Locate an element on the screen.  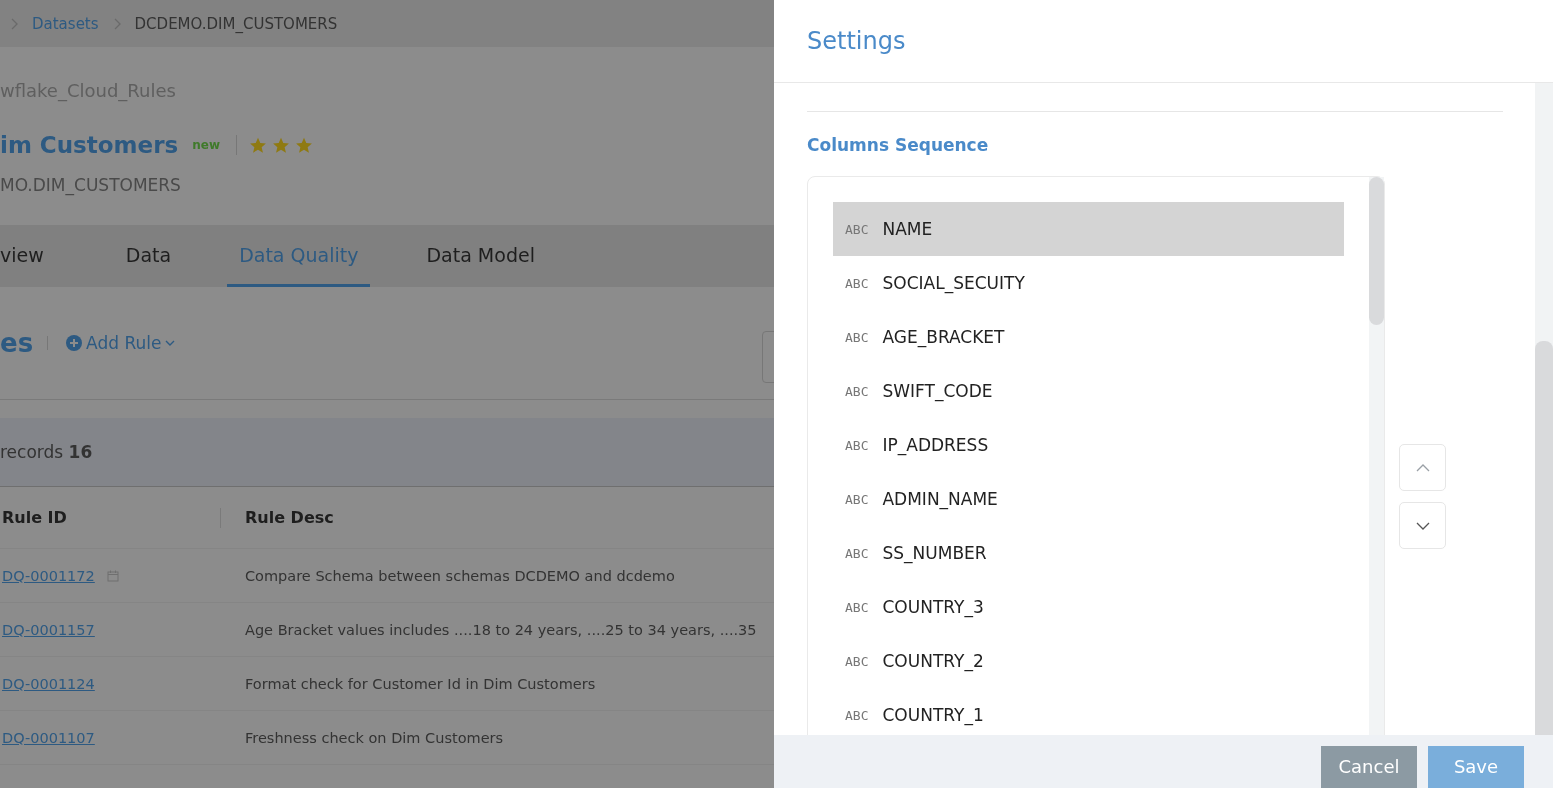
chevron-down-icon is located at coordinates (1422, 525).